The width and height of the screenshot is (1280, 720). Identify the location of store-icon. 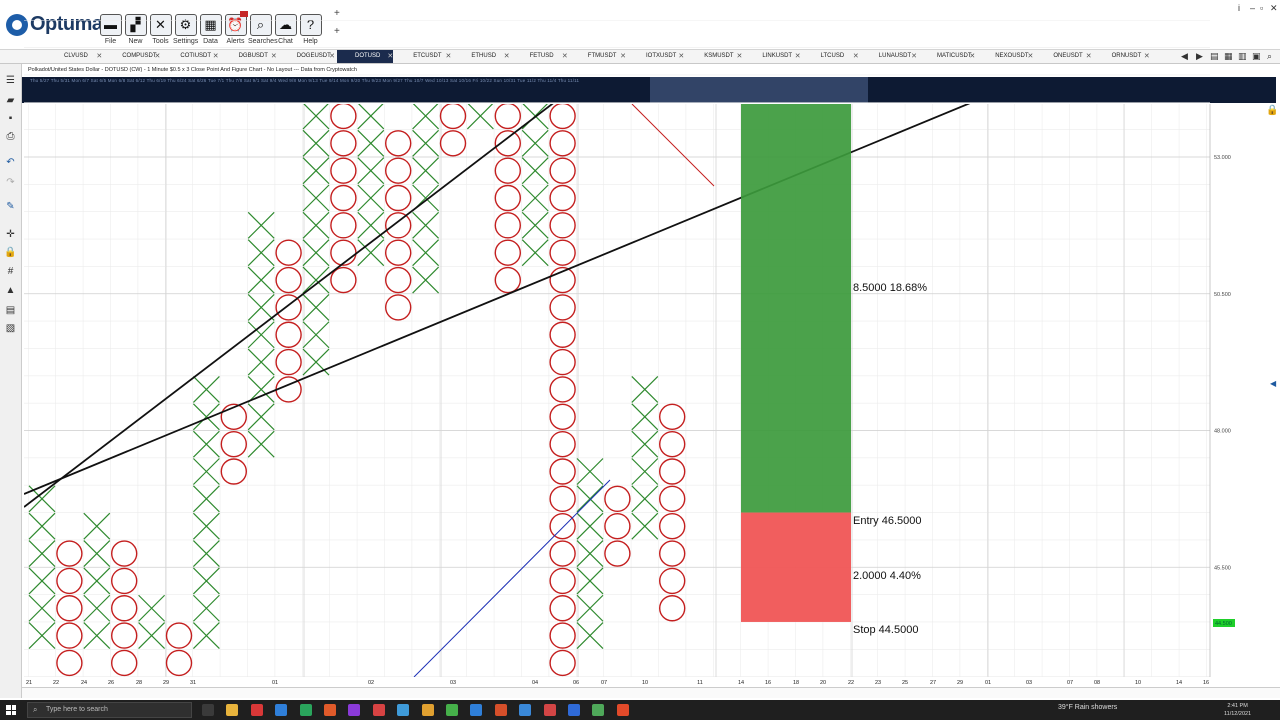
(256, 710).